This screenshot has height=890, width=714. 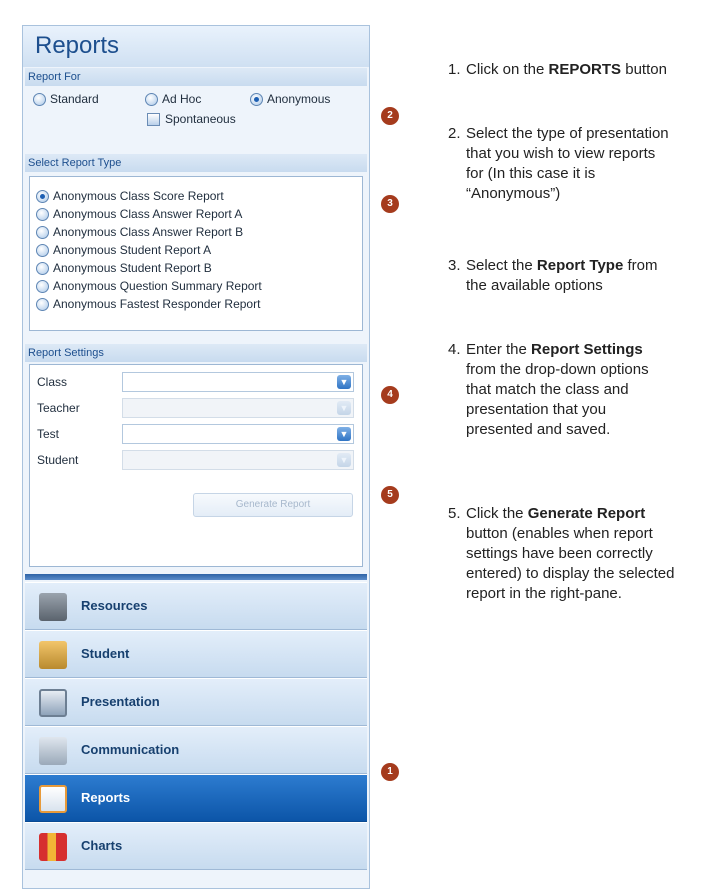 What do you see at coordinates (497, 513) in the screenshot?
I see `step-text-pre: Click the` at bounding box center [497, 513].